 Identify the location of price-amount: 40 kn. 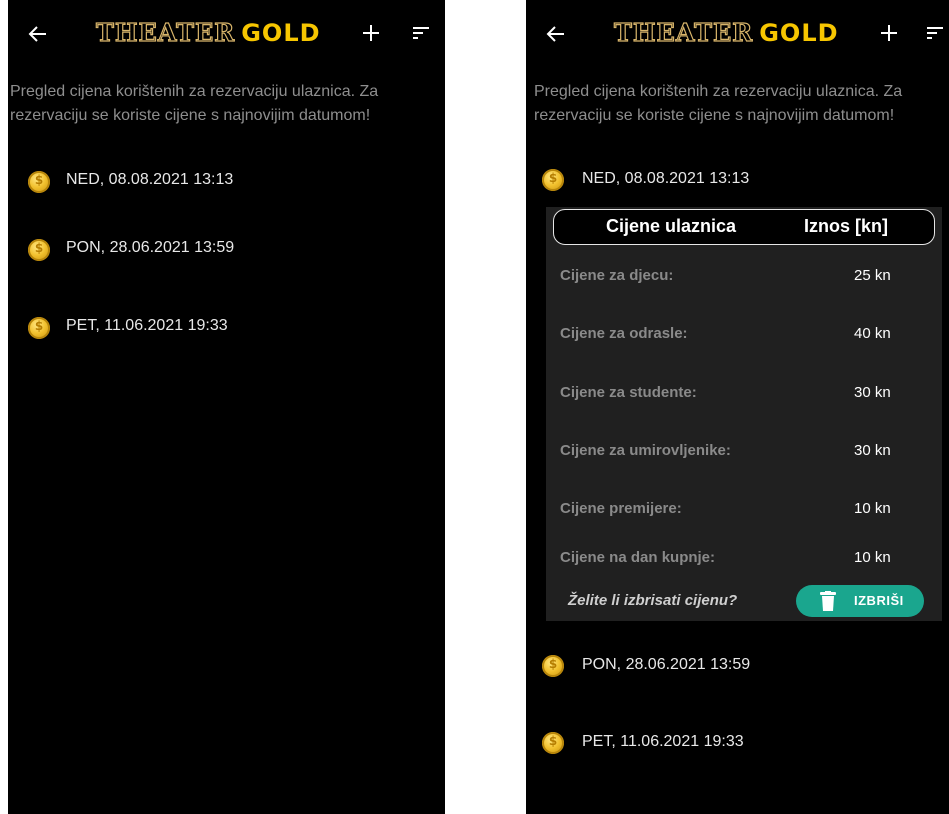
(872, 333).